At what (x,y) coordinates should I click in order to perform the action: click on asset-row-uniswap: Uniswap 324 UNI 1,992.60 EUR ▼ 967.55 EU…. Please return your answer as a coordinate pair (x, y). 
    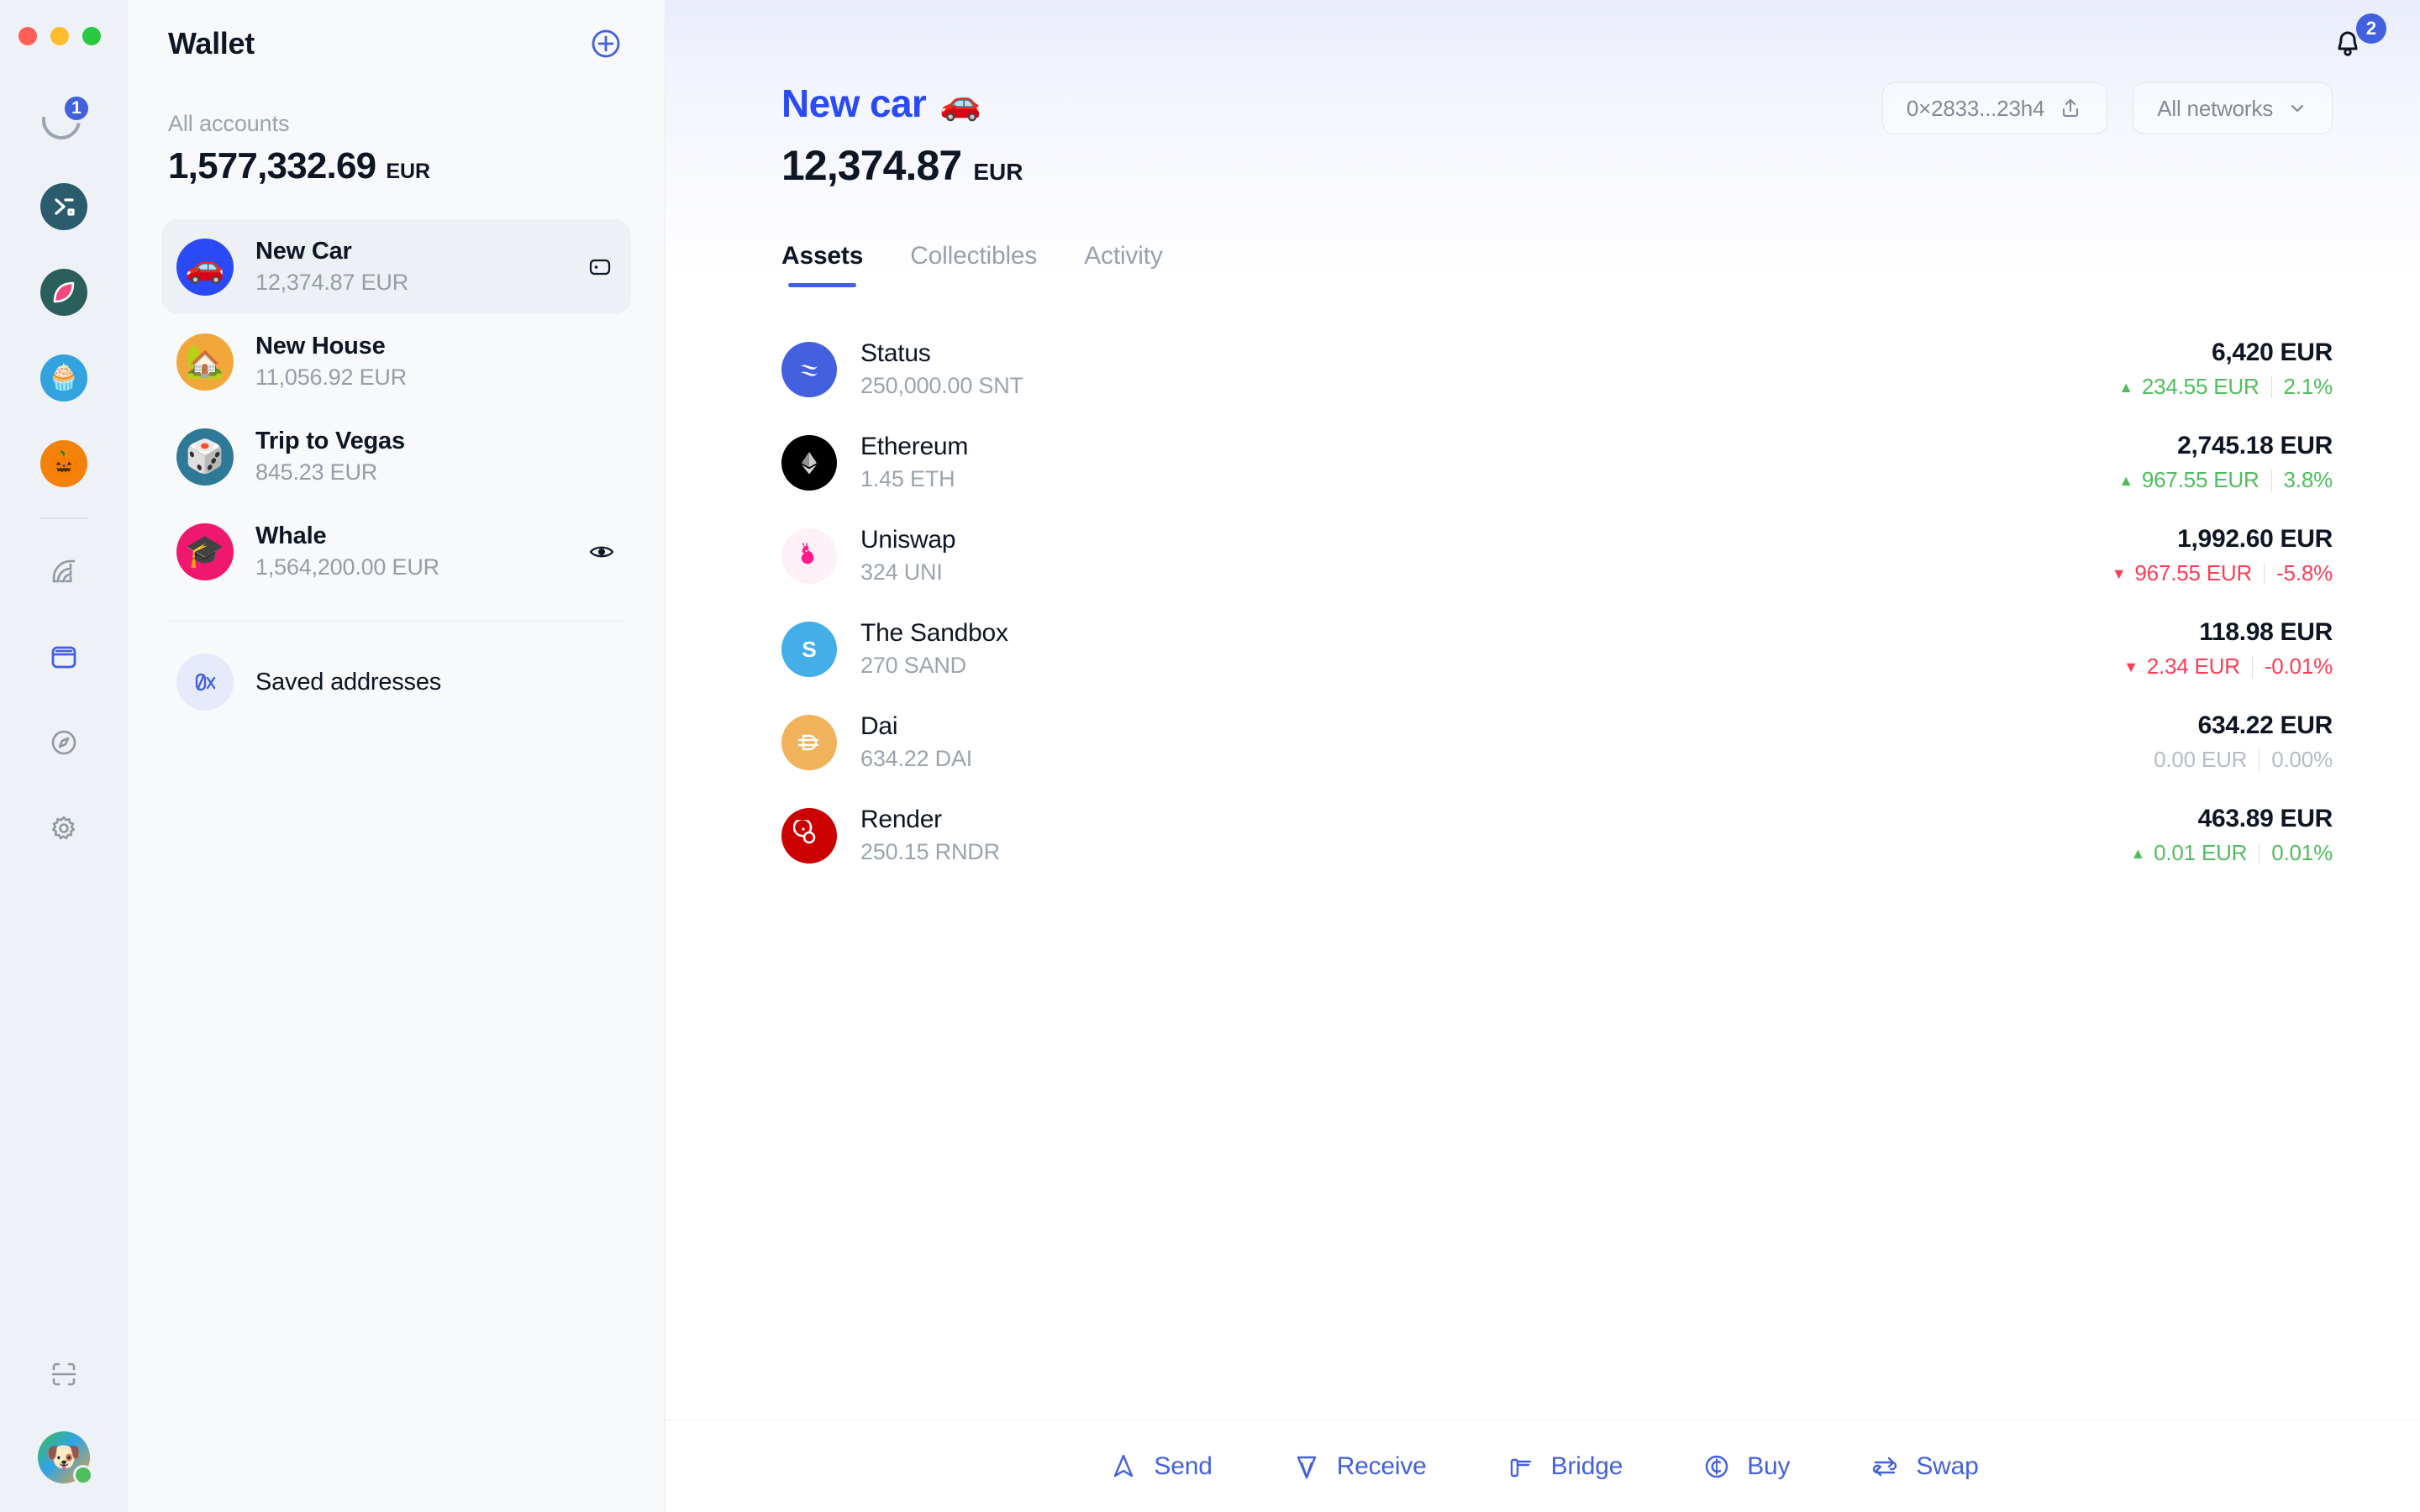
    Looking at the image, I should click on (1557, 555).